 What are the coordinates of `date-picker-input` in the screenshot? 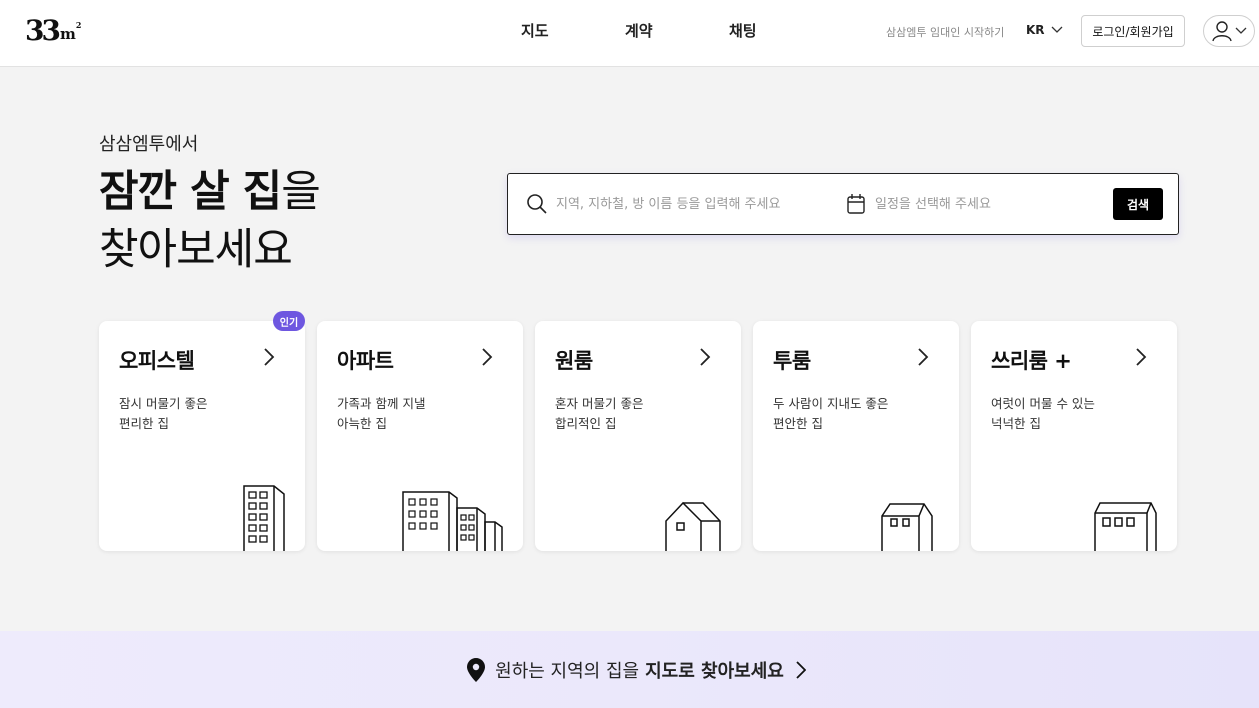 It's located at (985, 204).